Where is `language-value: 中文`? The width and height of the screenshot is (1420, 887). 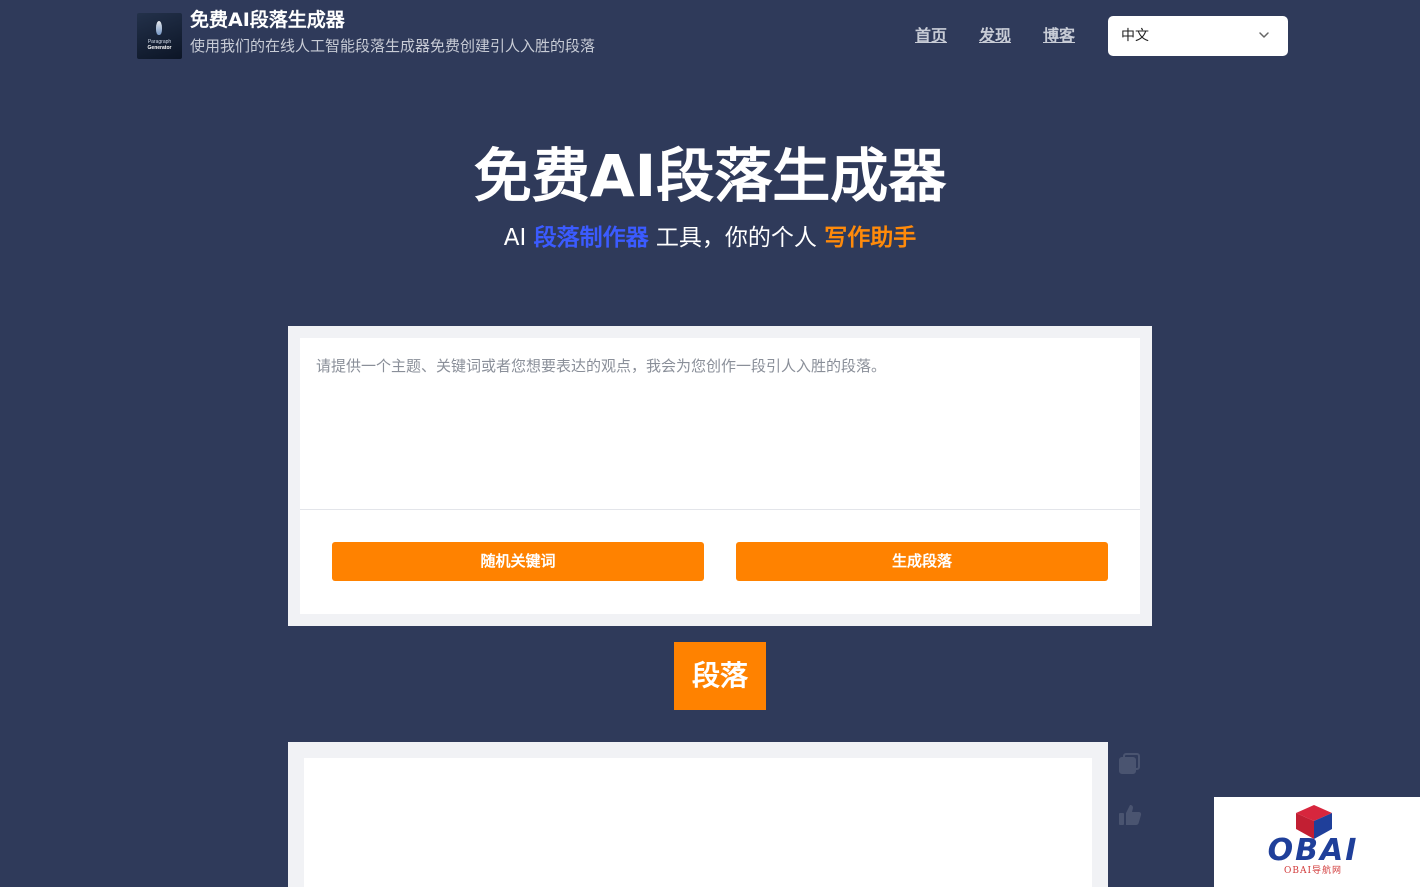 language-value: 中文 is located at coordinates (1135, 36).